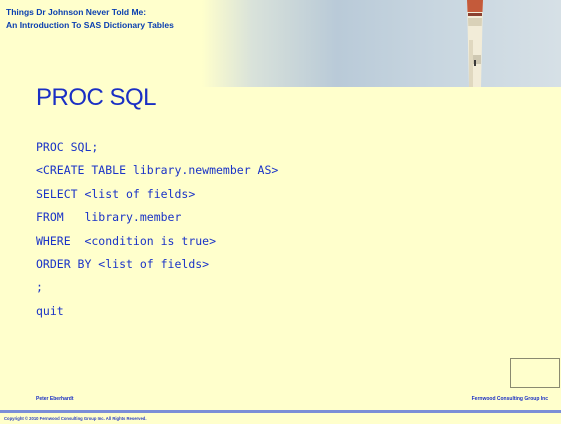 The image size is (561, 424). Describe the element at coordinates (96, 97) in the screenshot. I see `slide-title: PROC SQL` at that location.